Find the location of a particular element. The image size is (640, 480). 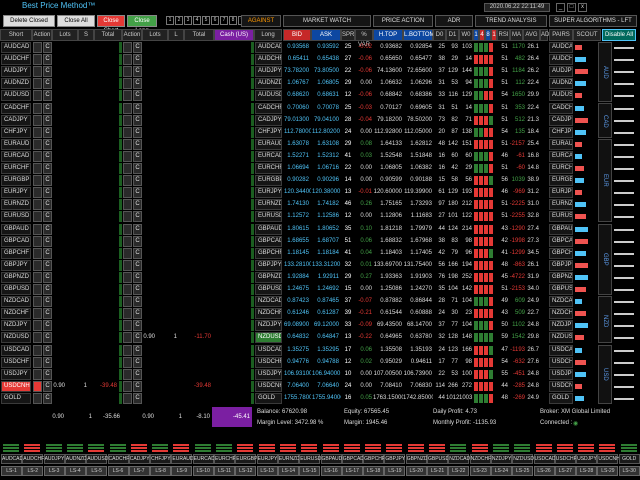

strip-pair-chip: AUDNZD is located at coordinates (75, 459).